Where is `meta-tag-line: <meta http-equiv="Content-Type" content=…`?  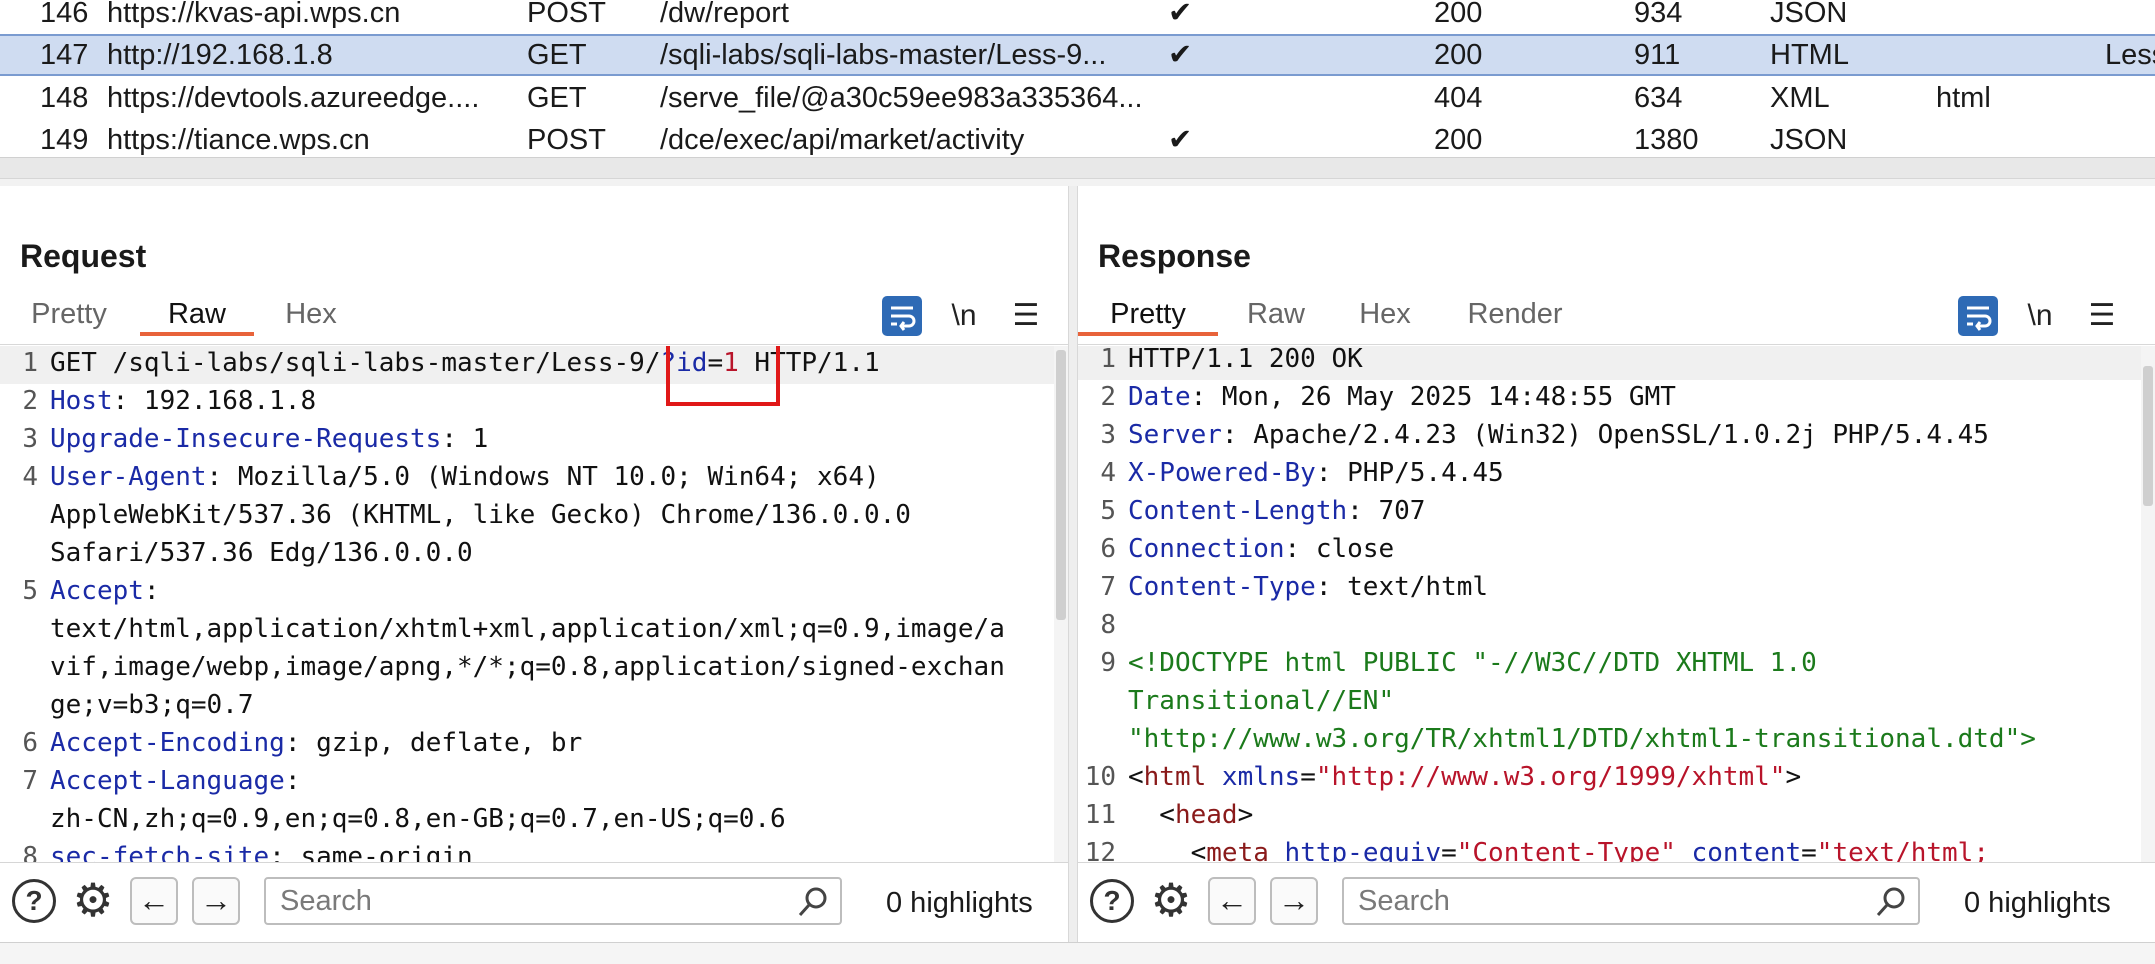
meta-tag-line: <meta http-equiv="Content-Type" content=… is located at coordinates (1558, 850).